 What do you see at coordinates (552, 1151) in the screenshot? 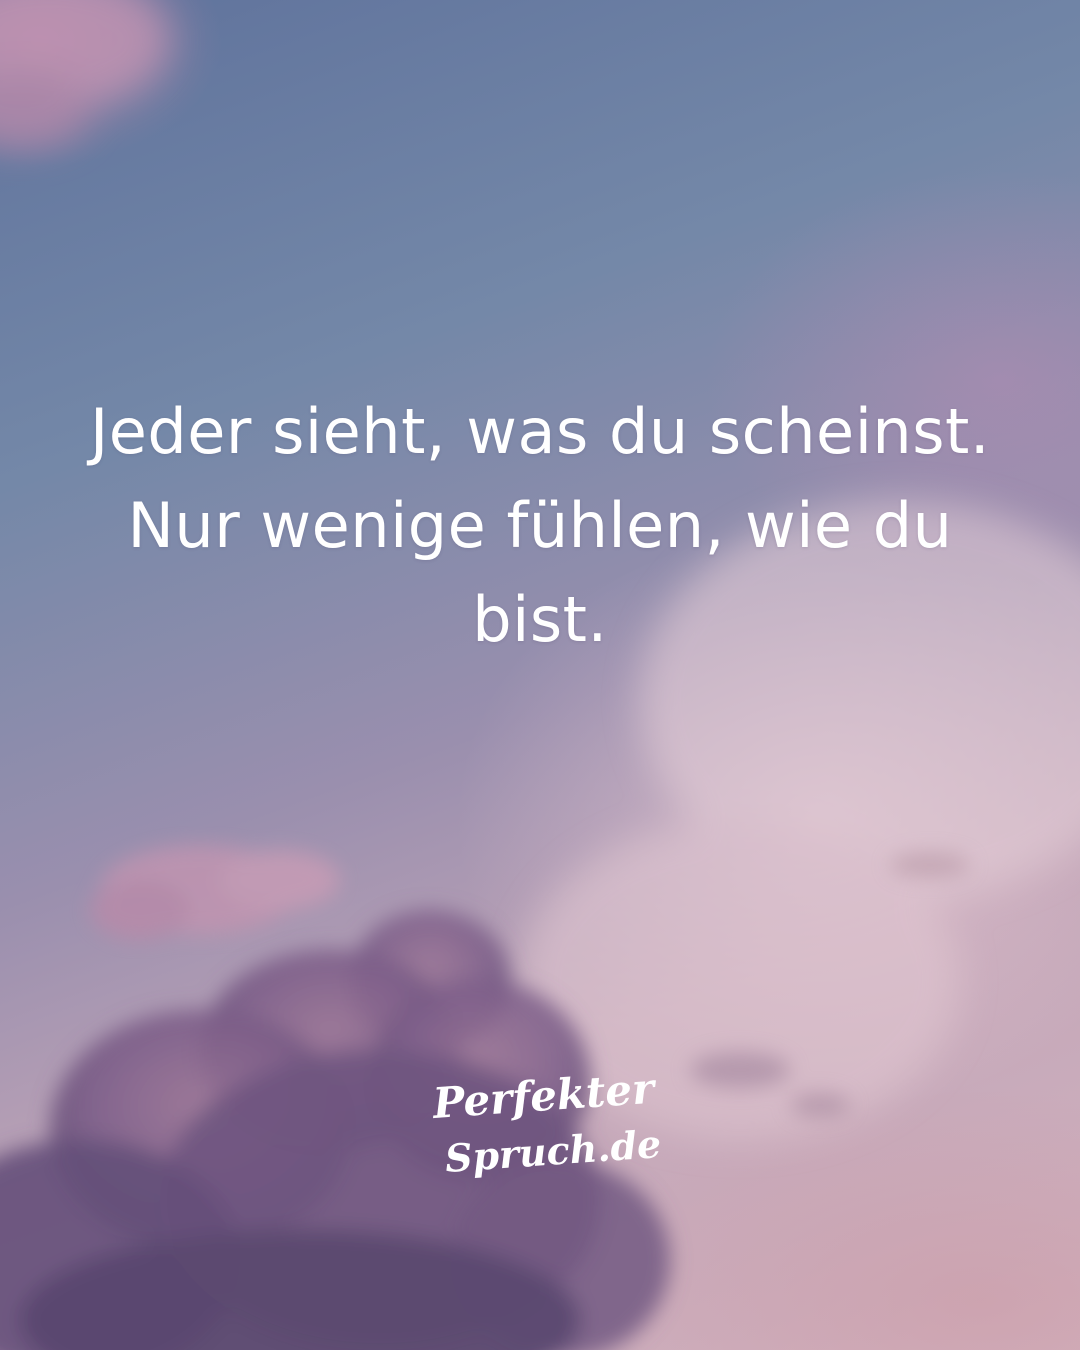
I see `logo-line-2: Spruch.de` at bounding box center [552, 1151].